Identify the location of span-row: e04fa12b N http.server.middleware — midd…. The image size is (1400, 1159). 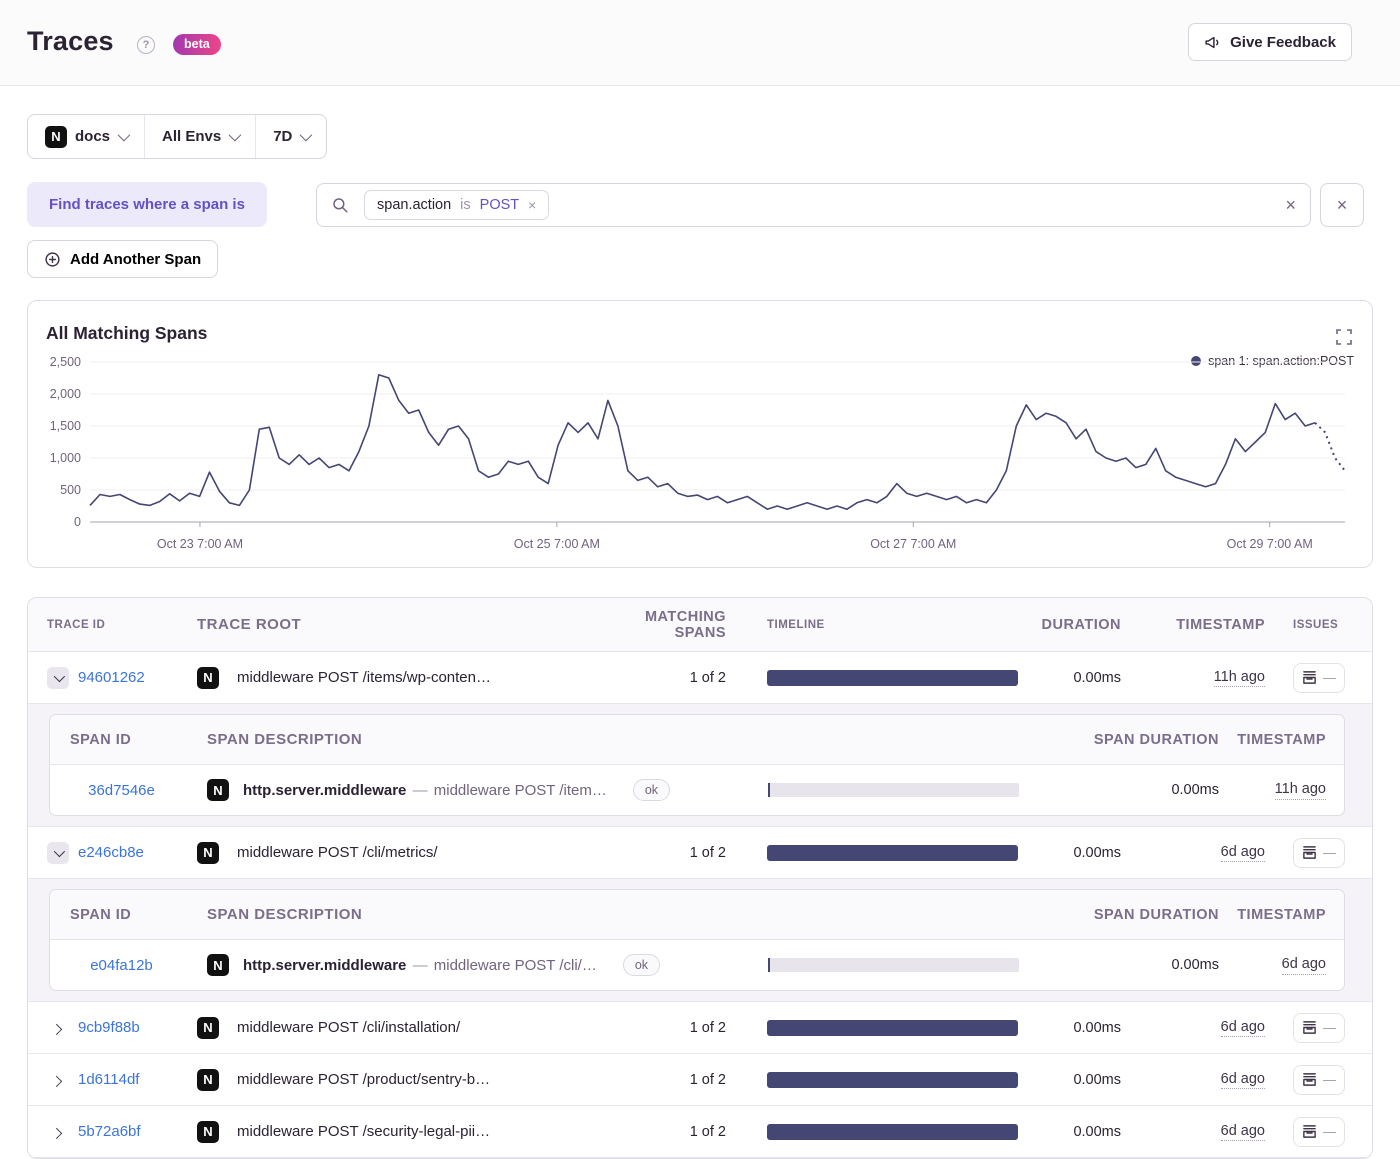
(697, 965).